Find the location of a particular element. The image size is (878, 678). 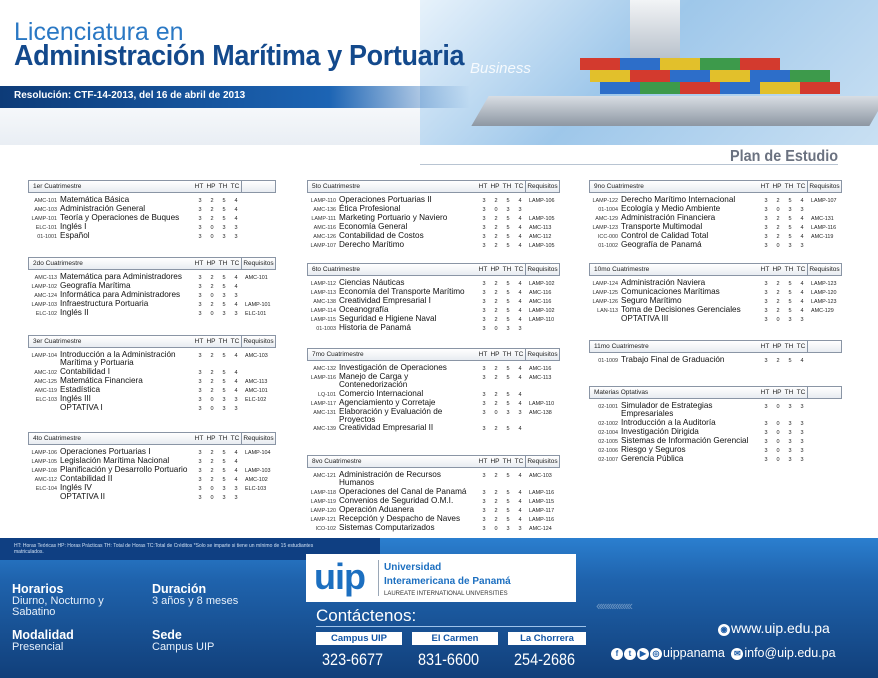

column-header-req: Requisitos is located at coordinates (542, 461).